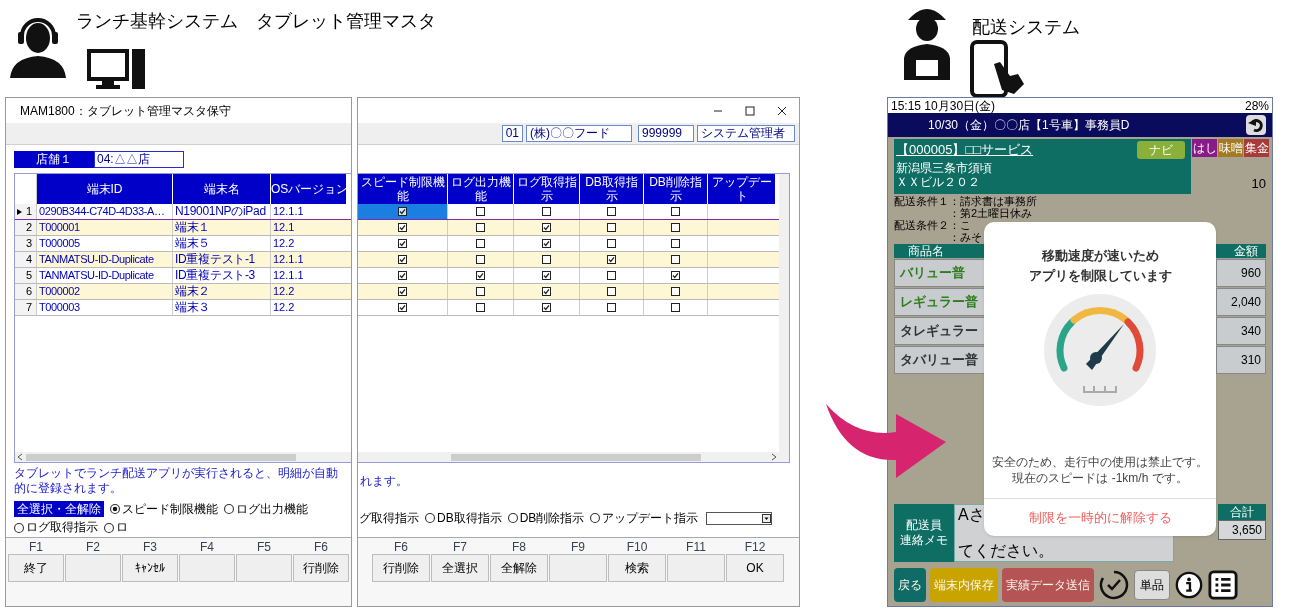 This screenshot has height=610, width=1300. What do you see at coordinates (54, 159) in the screenshot?
I see `store-label: 店舗１` at bounding box center [54, 159].